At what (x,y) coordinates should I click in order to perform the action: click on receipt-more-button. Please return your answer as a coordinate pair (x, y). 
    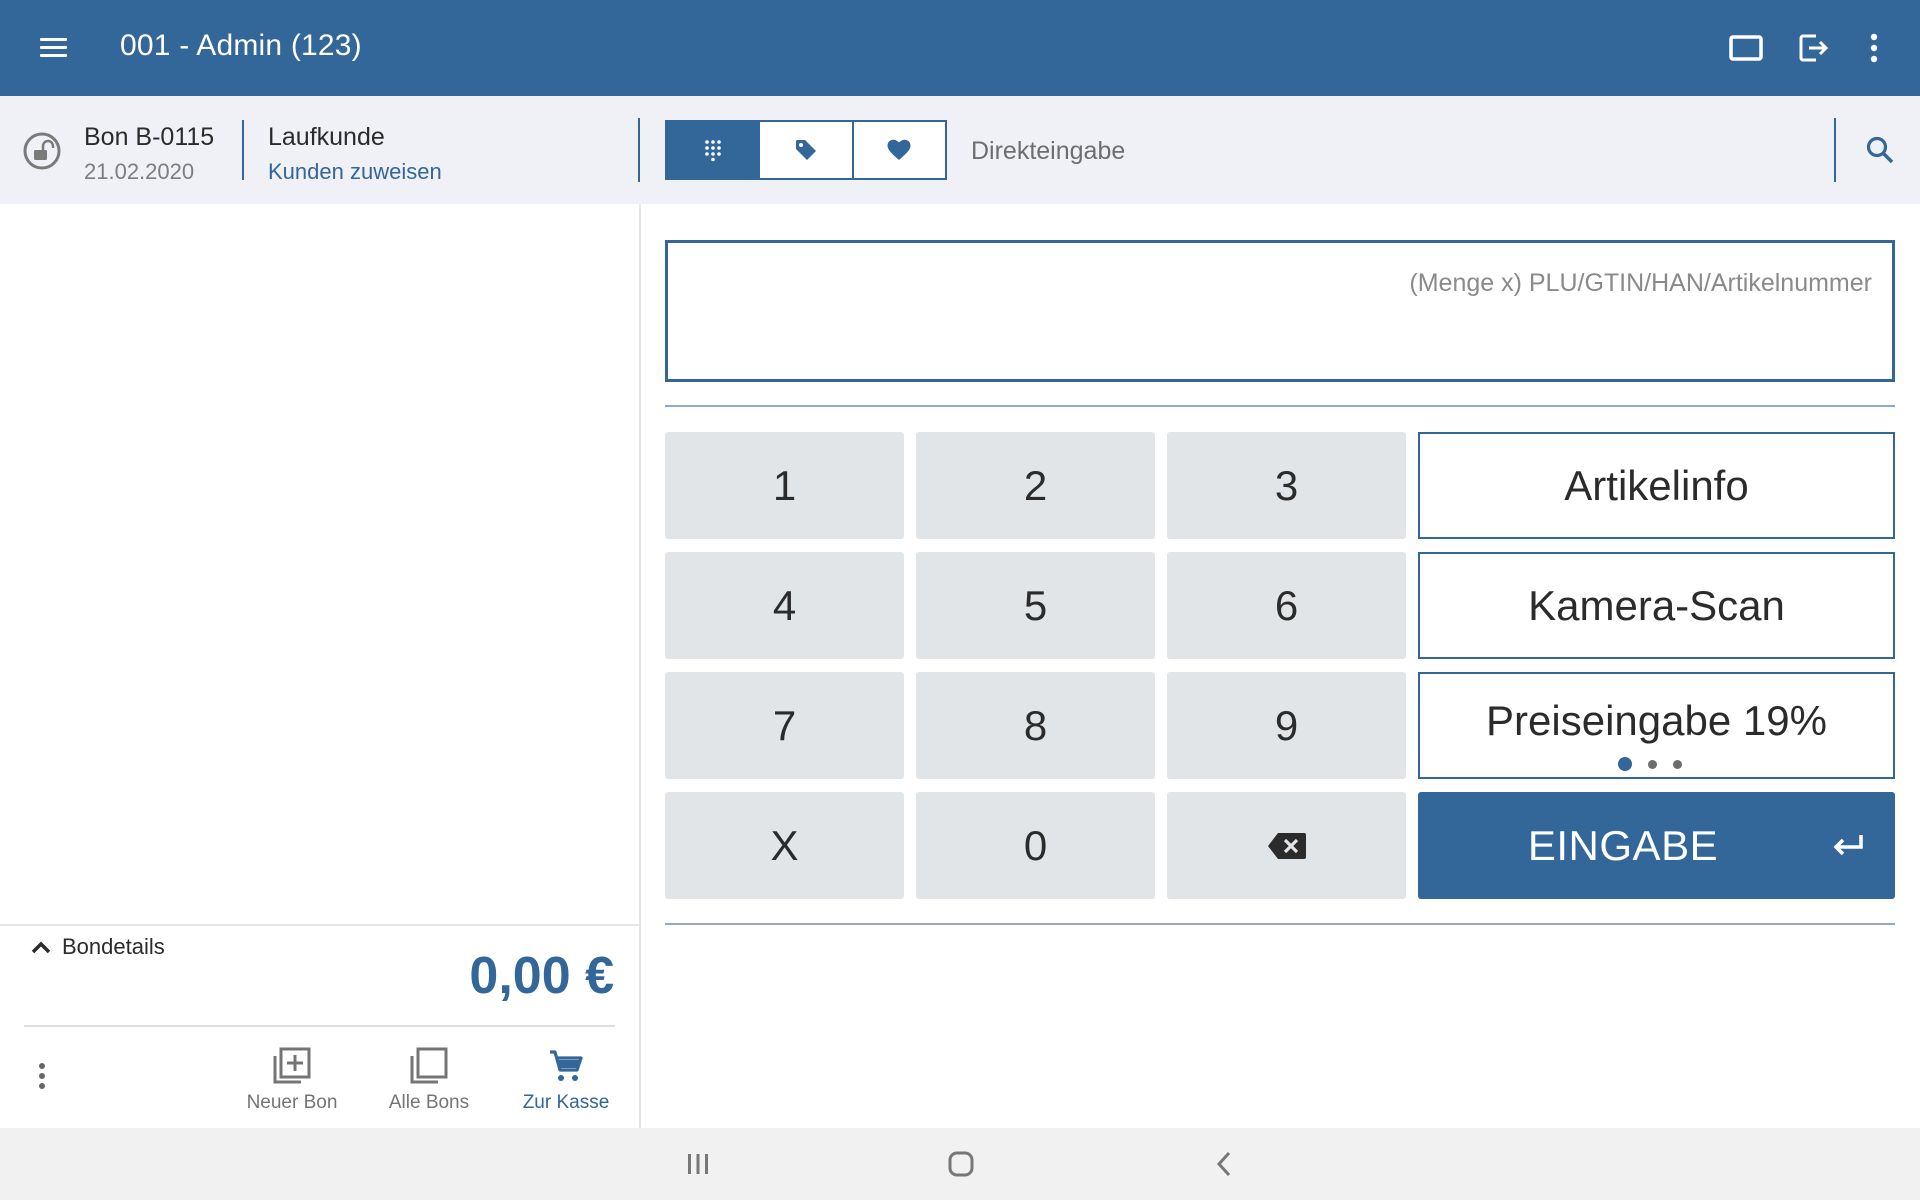
    Looking at the image, I should click on (42, 1076).